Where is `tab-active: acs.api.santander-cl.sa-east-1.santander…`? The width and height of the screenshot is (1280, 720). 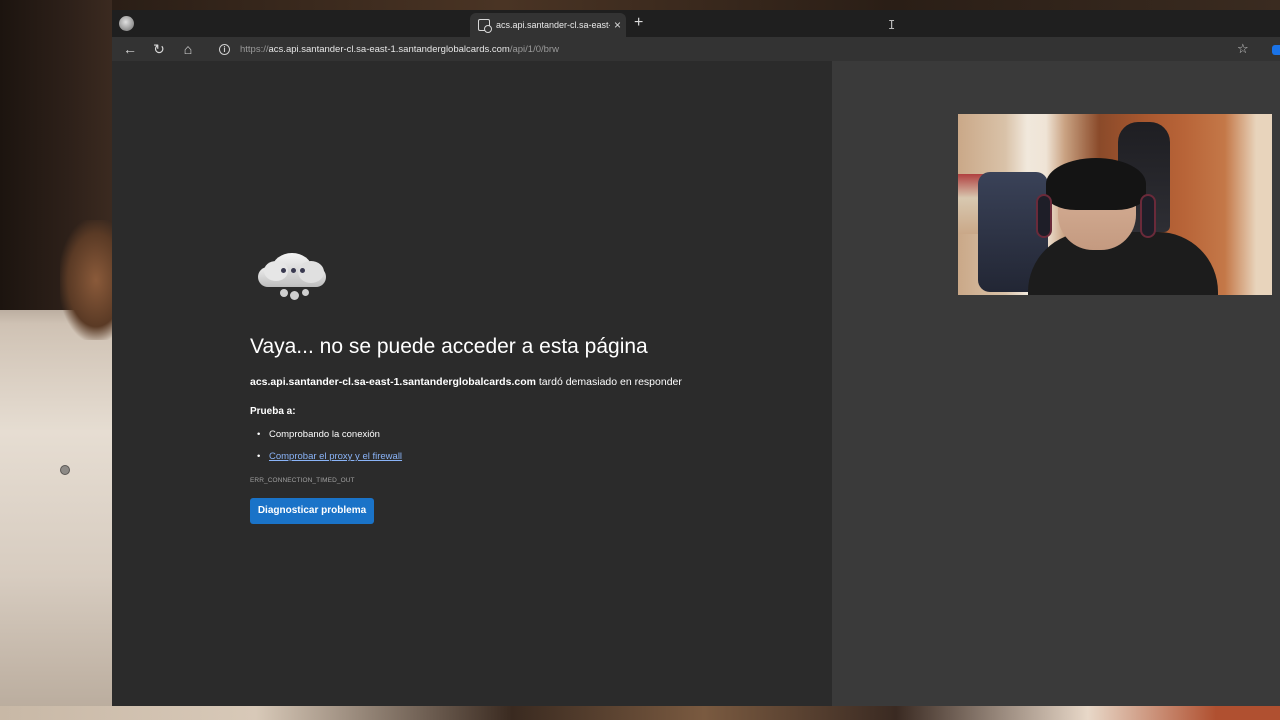 tab-active: acs.api.santander-cl.sa-east-1.santander… is located at coordinates (548, 25).